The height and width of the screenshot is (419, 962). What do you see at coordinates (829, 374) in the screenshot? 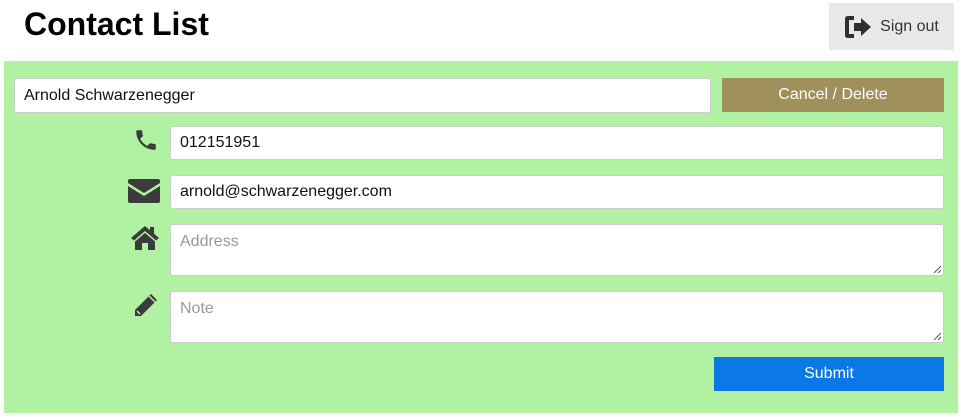
I see `submit-button: Submit` at bounding box center [829, 374].